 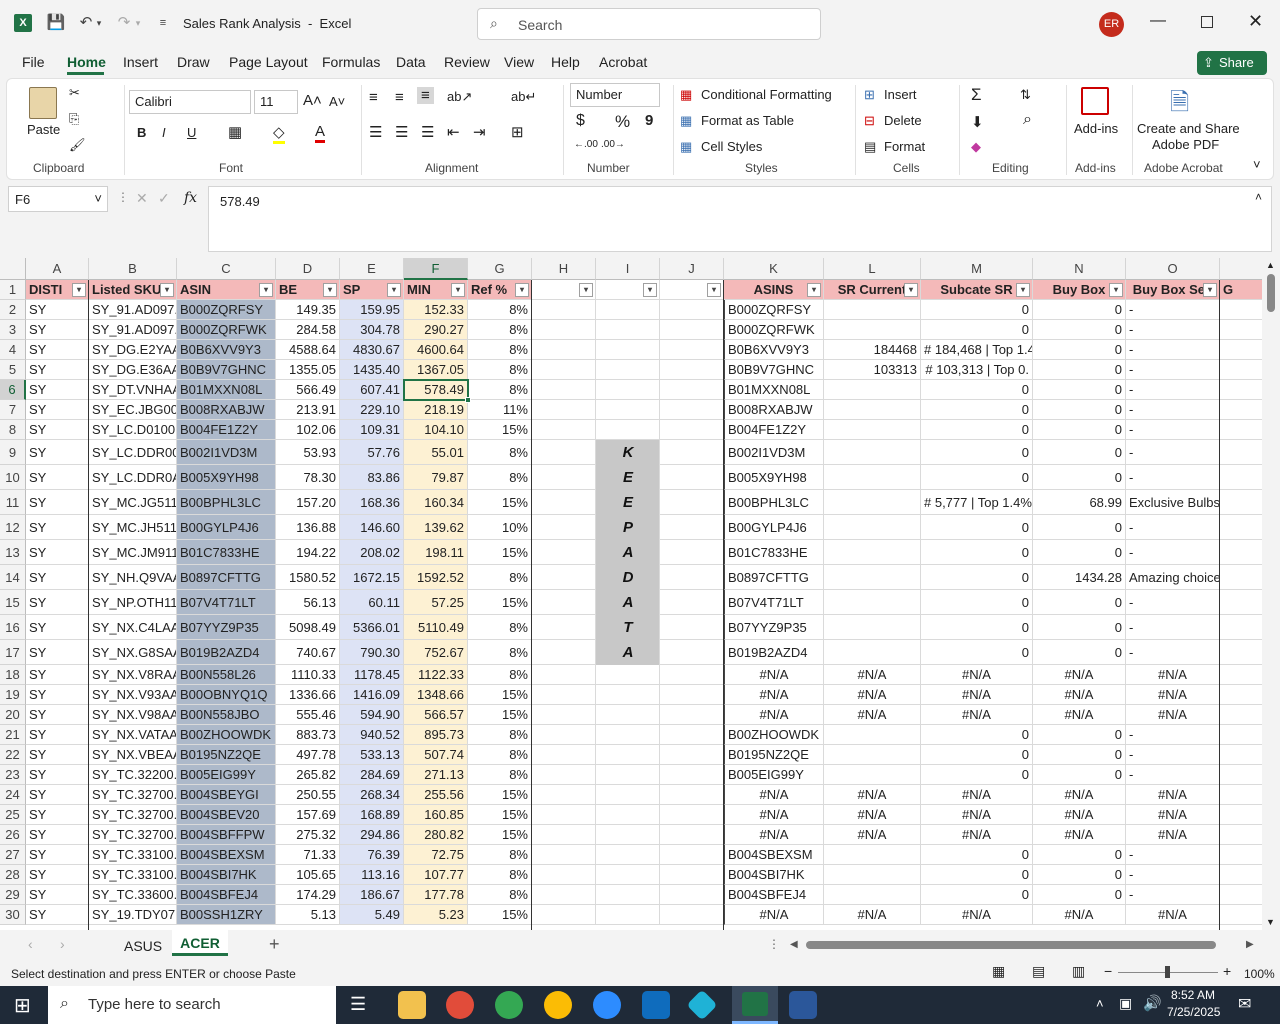 I want to click on cell-o25: #N/A, so click(x=1173, y=815).